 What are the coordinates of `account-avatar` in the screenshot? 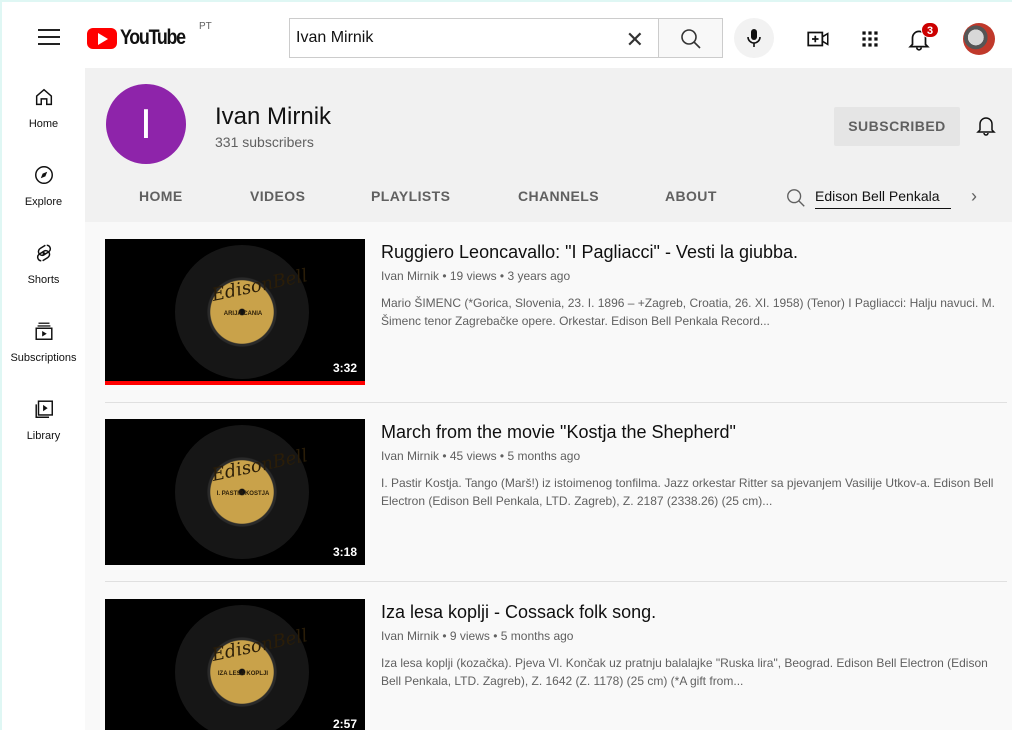 It's located at (979, 39).